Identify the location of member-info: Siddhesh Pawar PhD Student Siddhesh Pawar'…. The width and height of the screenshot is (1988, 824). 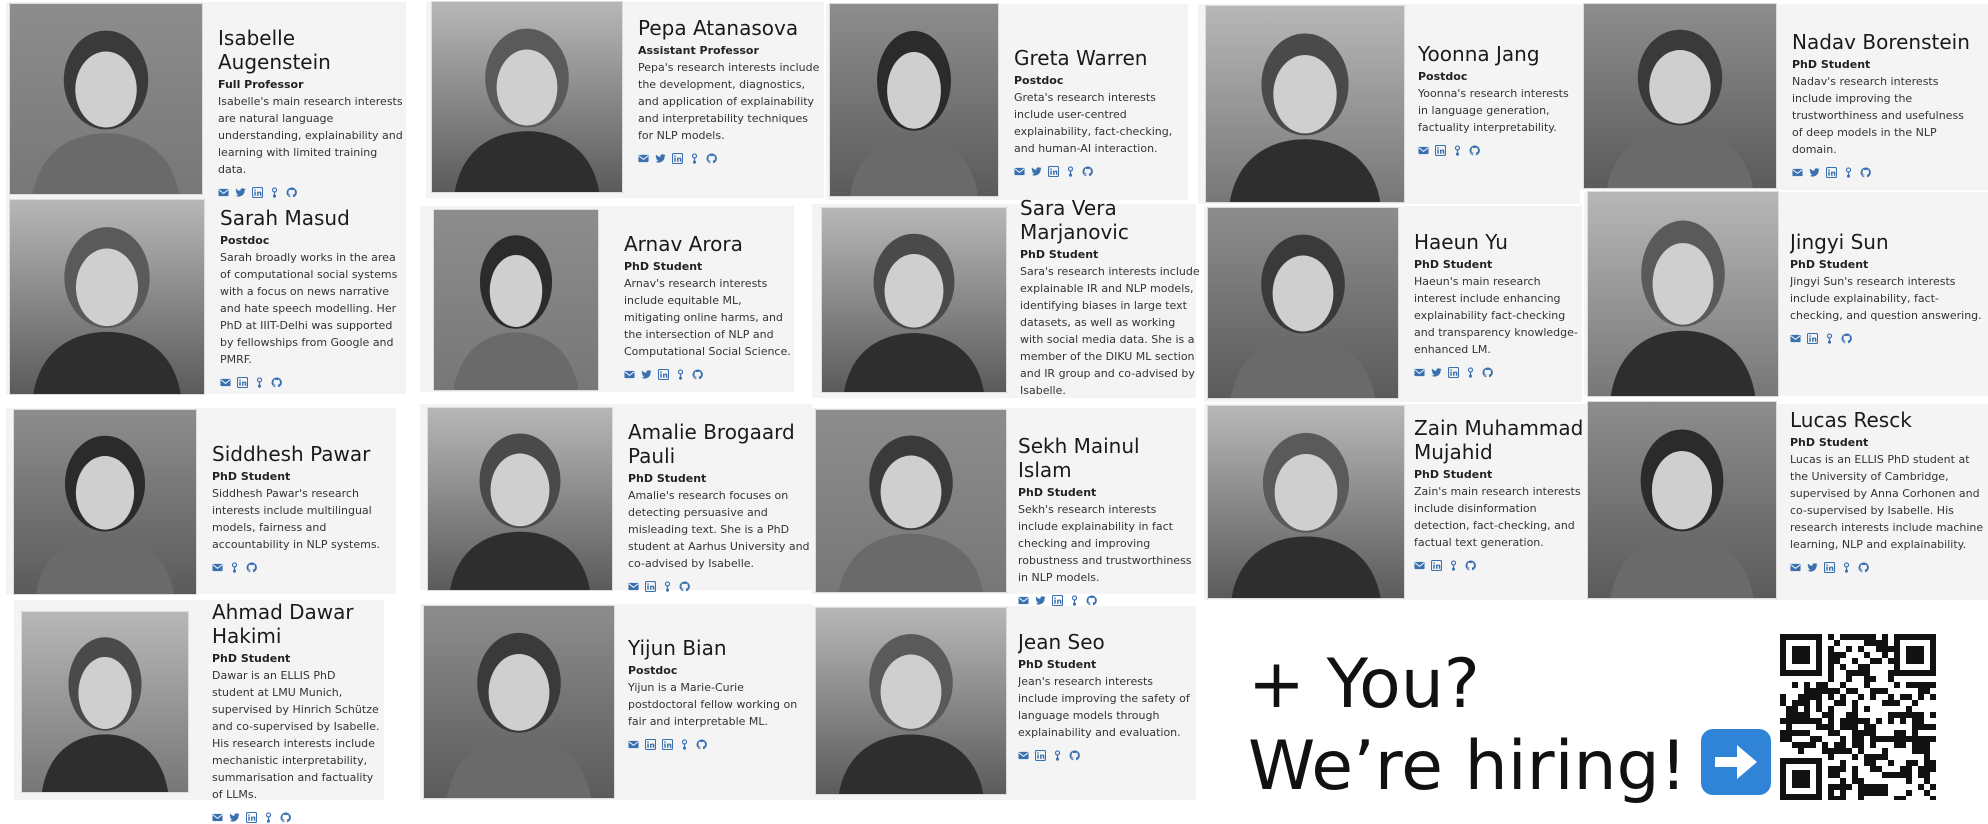
(303, 508).